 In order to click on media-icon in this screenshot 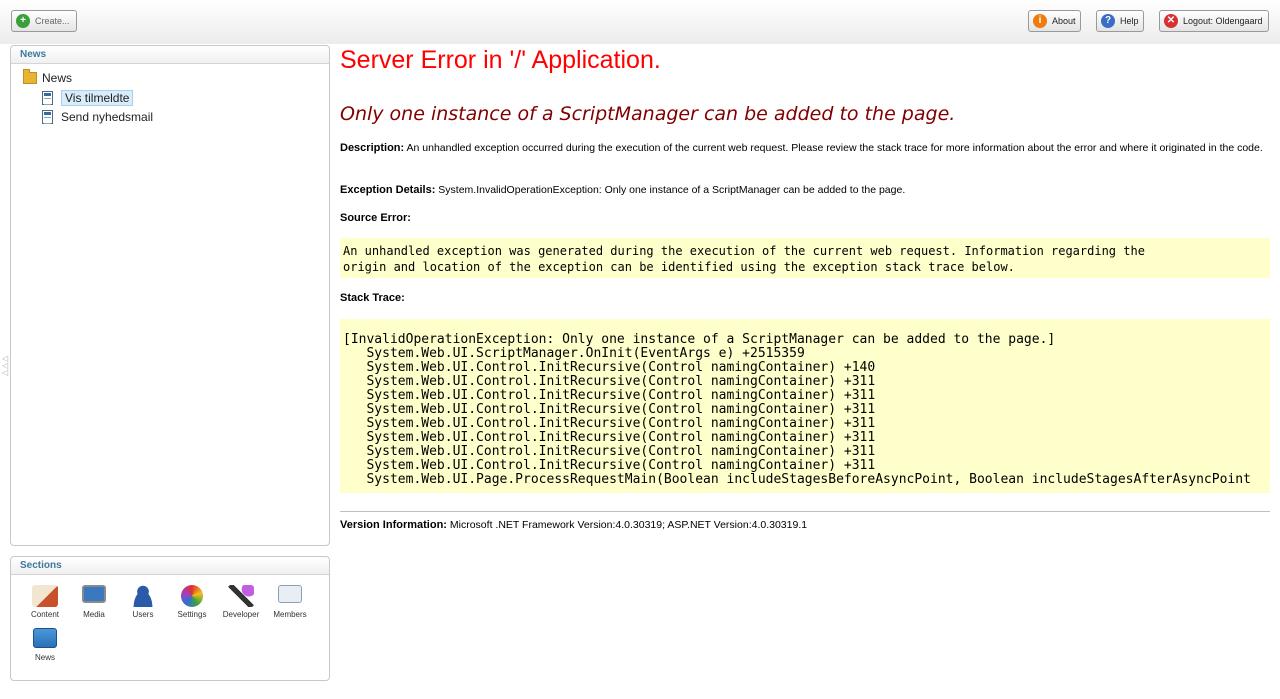, I will do `click(94, 594)`.